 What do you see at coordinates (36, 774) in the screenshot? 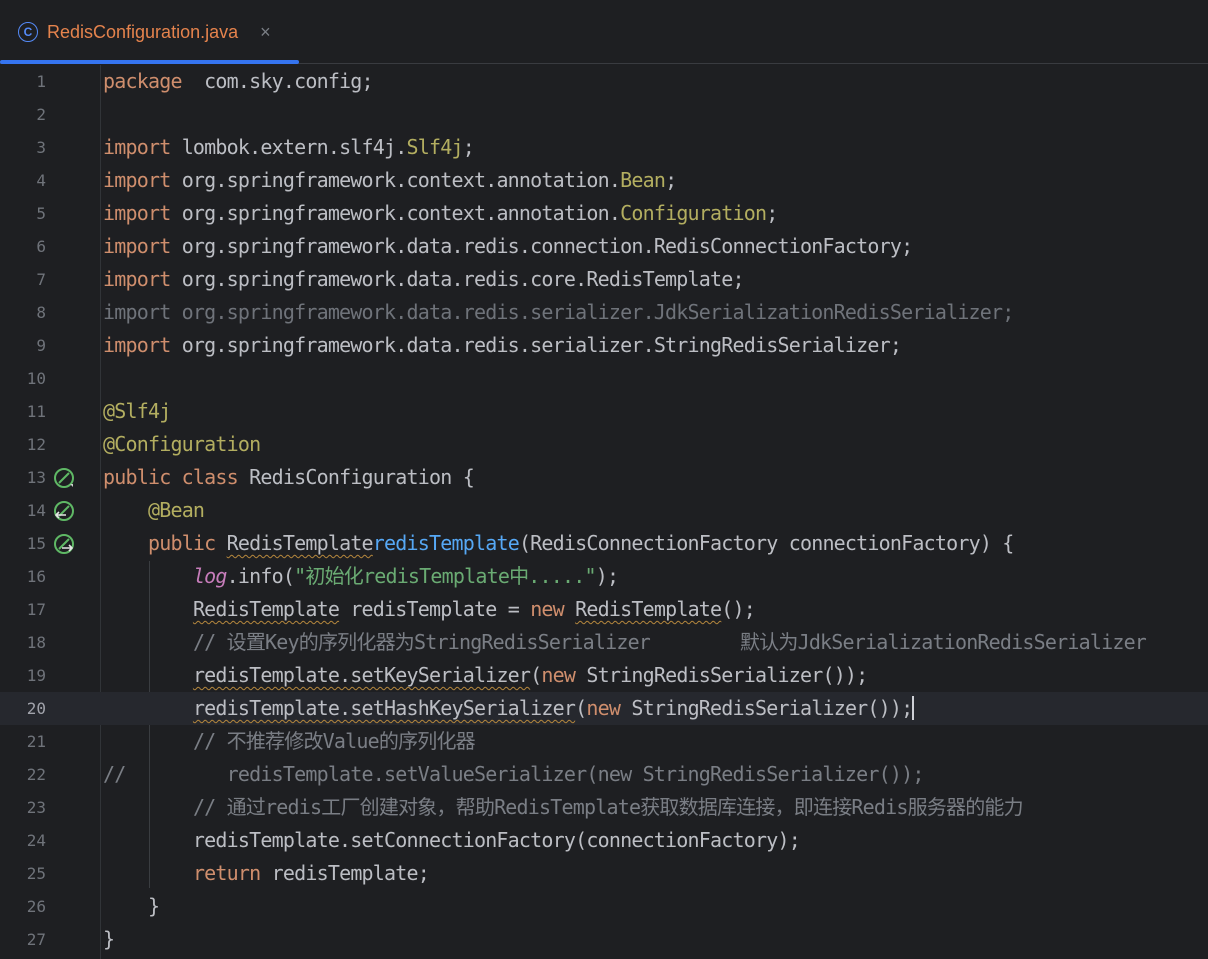
I see `line-number: 22` at bounding box center [36, 774].